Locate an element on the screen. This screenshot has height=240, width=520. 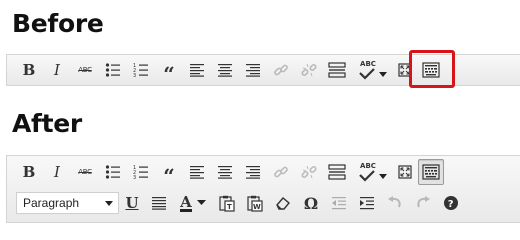
kitchen-sink-button is located at coordinates (431, 172).